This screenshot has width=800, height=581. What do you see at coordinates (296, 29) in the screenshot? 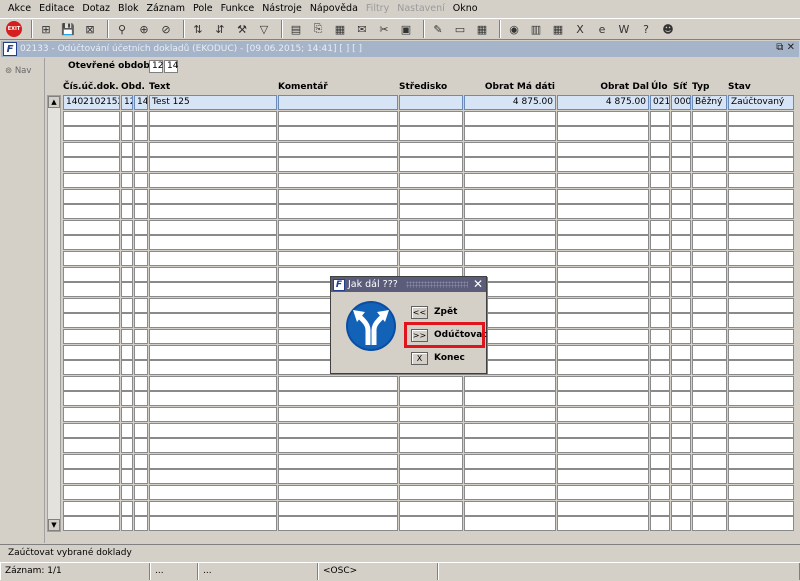
I see `notes-icon: ▤` at bounding box center [296, 29].